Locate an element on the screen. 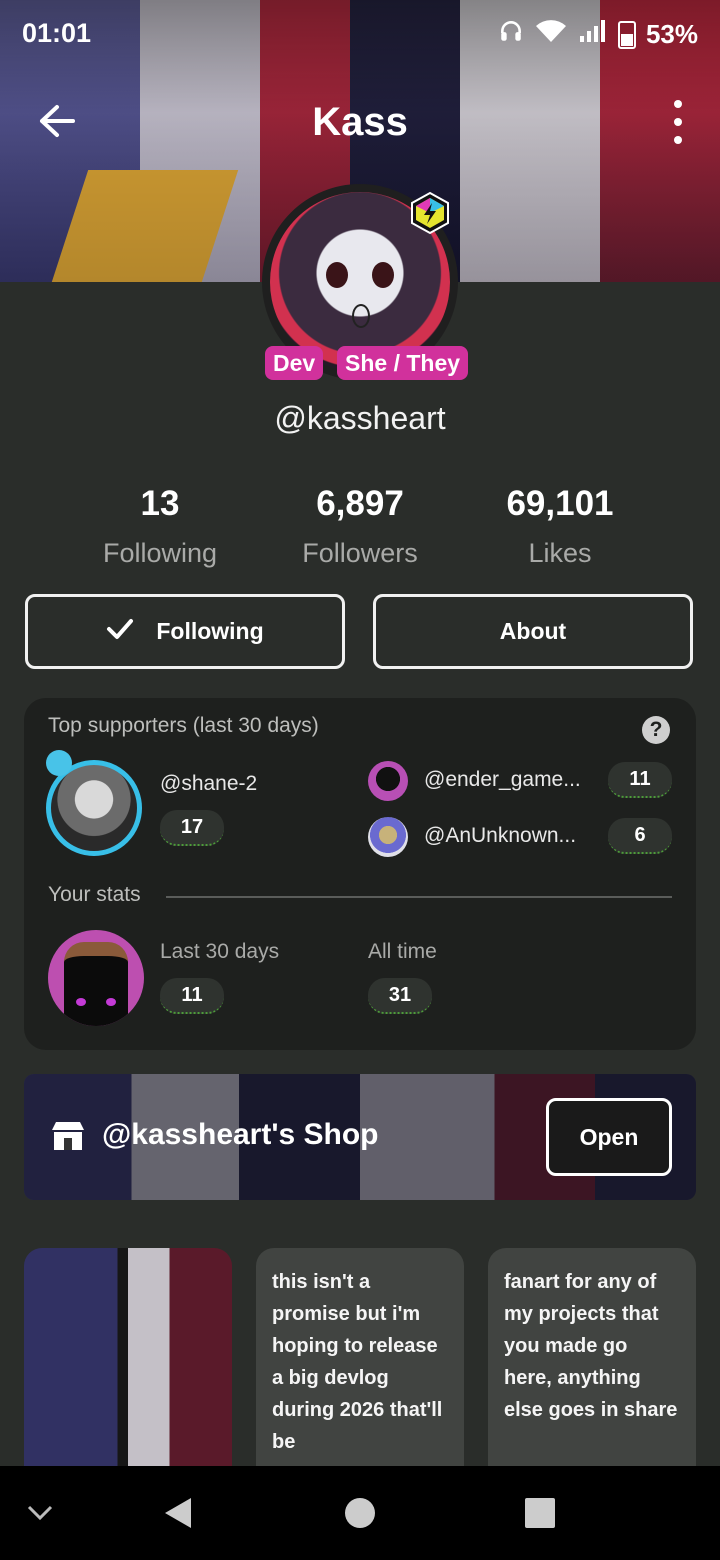  checkmark-icon is located at coordinates (120, 632).